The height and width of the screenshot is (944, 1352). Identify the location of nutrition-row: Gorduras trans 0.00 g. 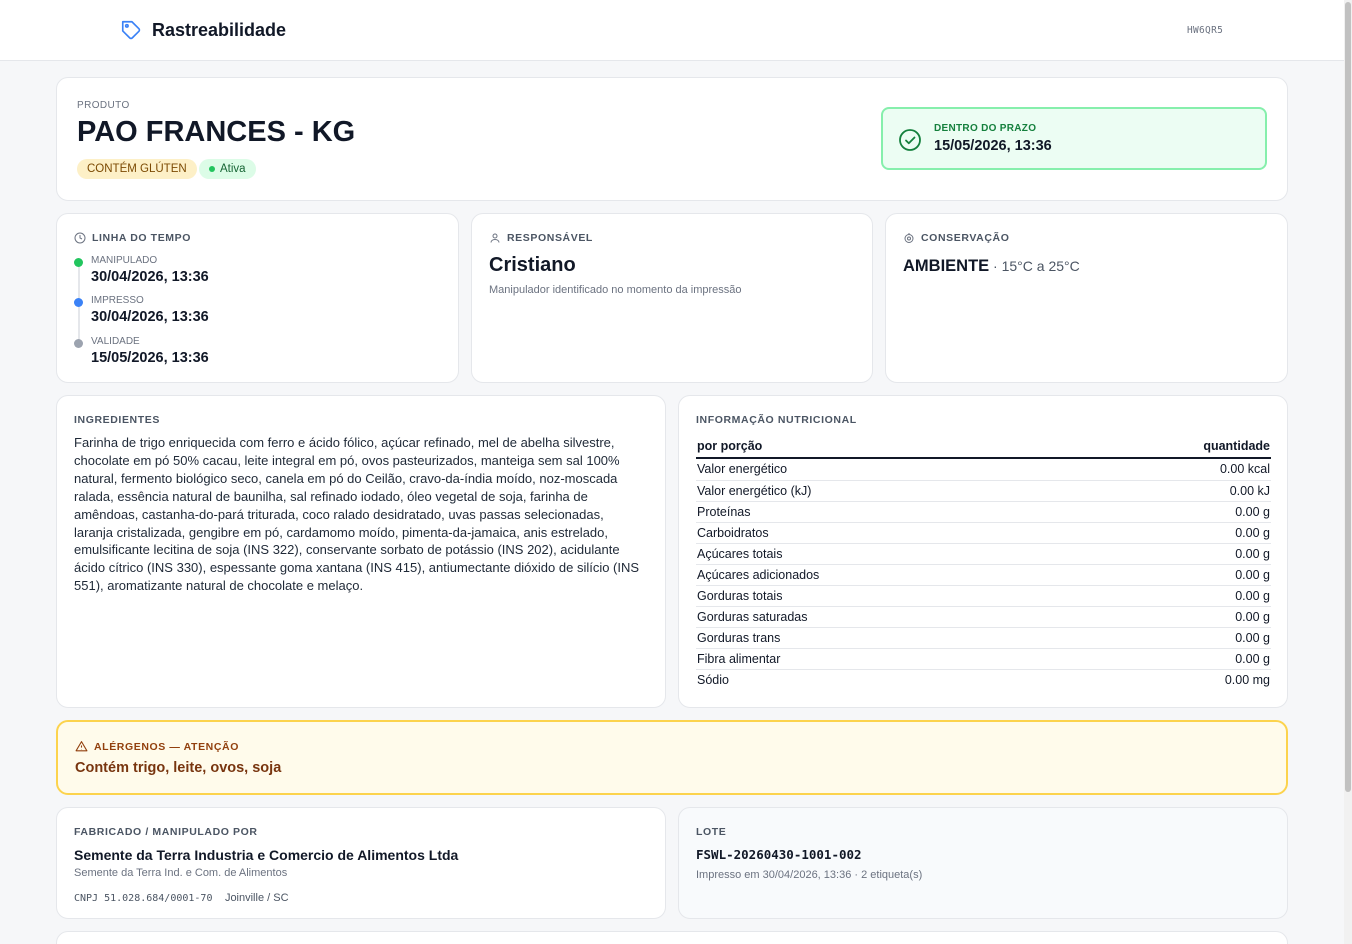
(983, 638).